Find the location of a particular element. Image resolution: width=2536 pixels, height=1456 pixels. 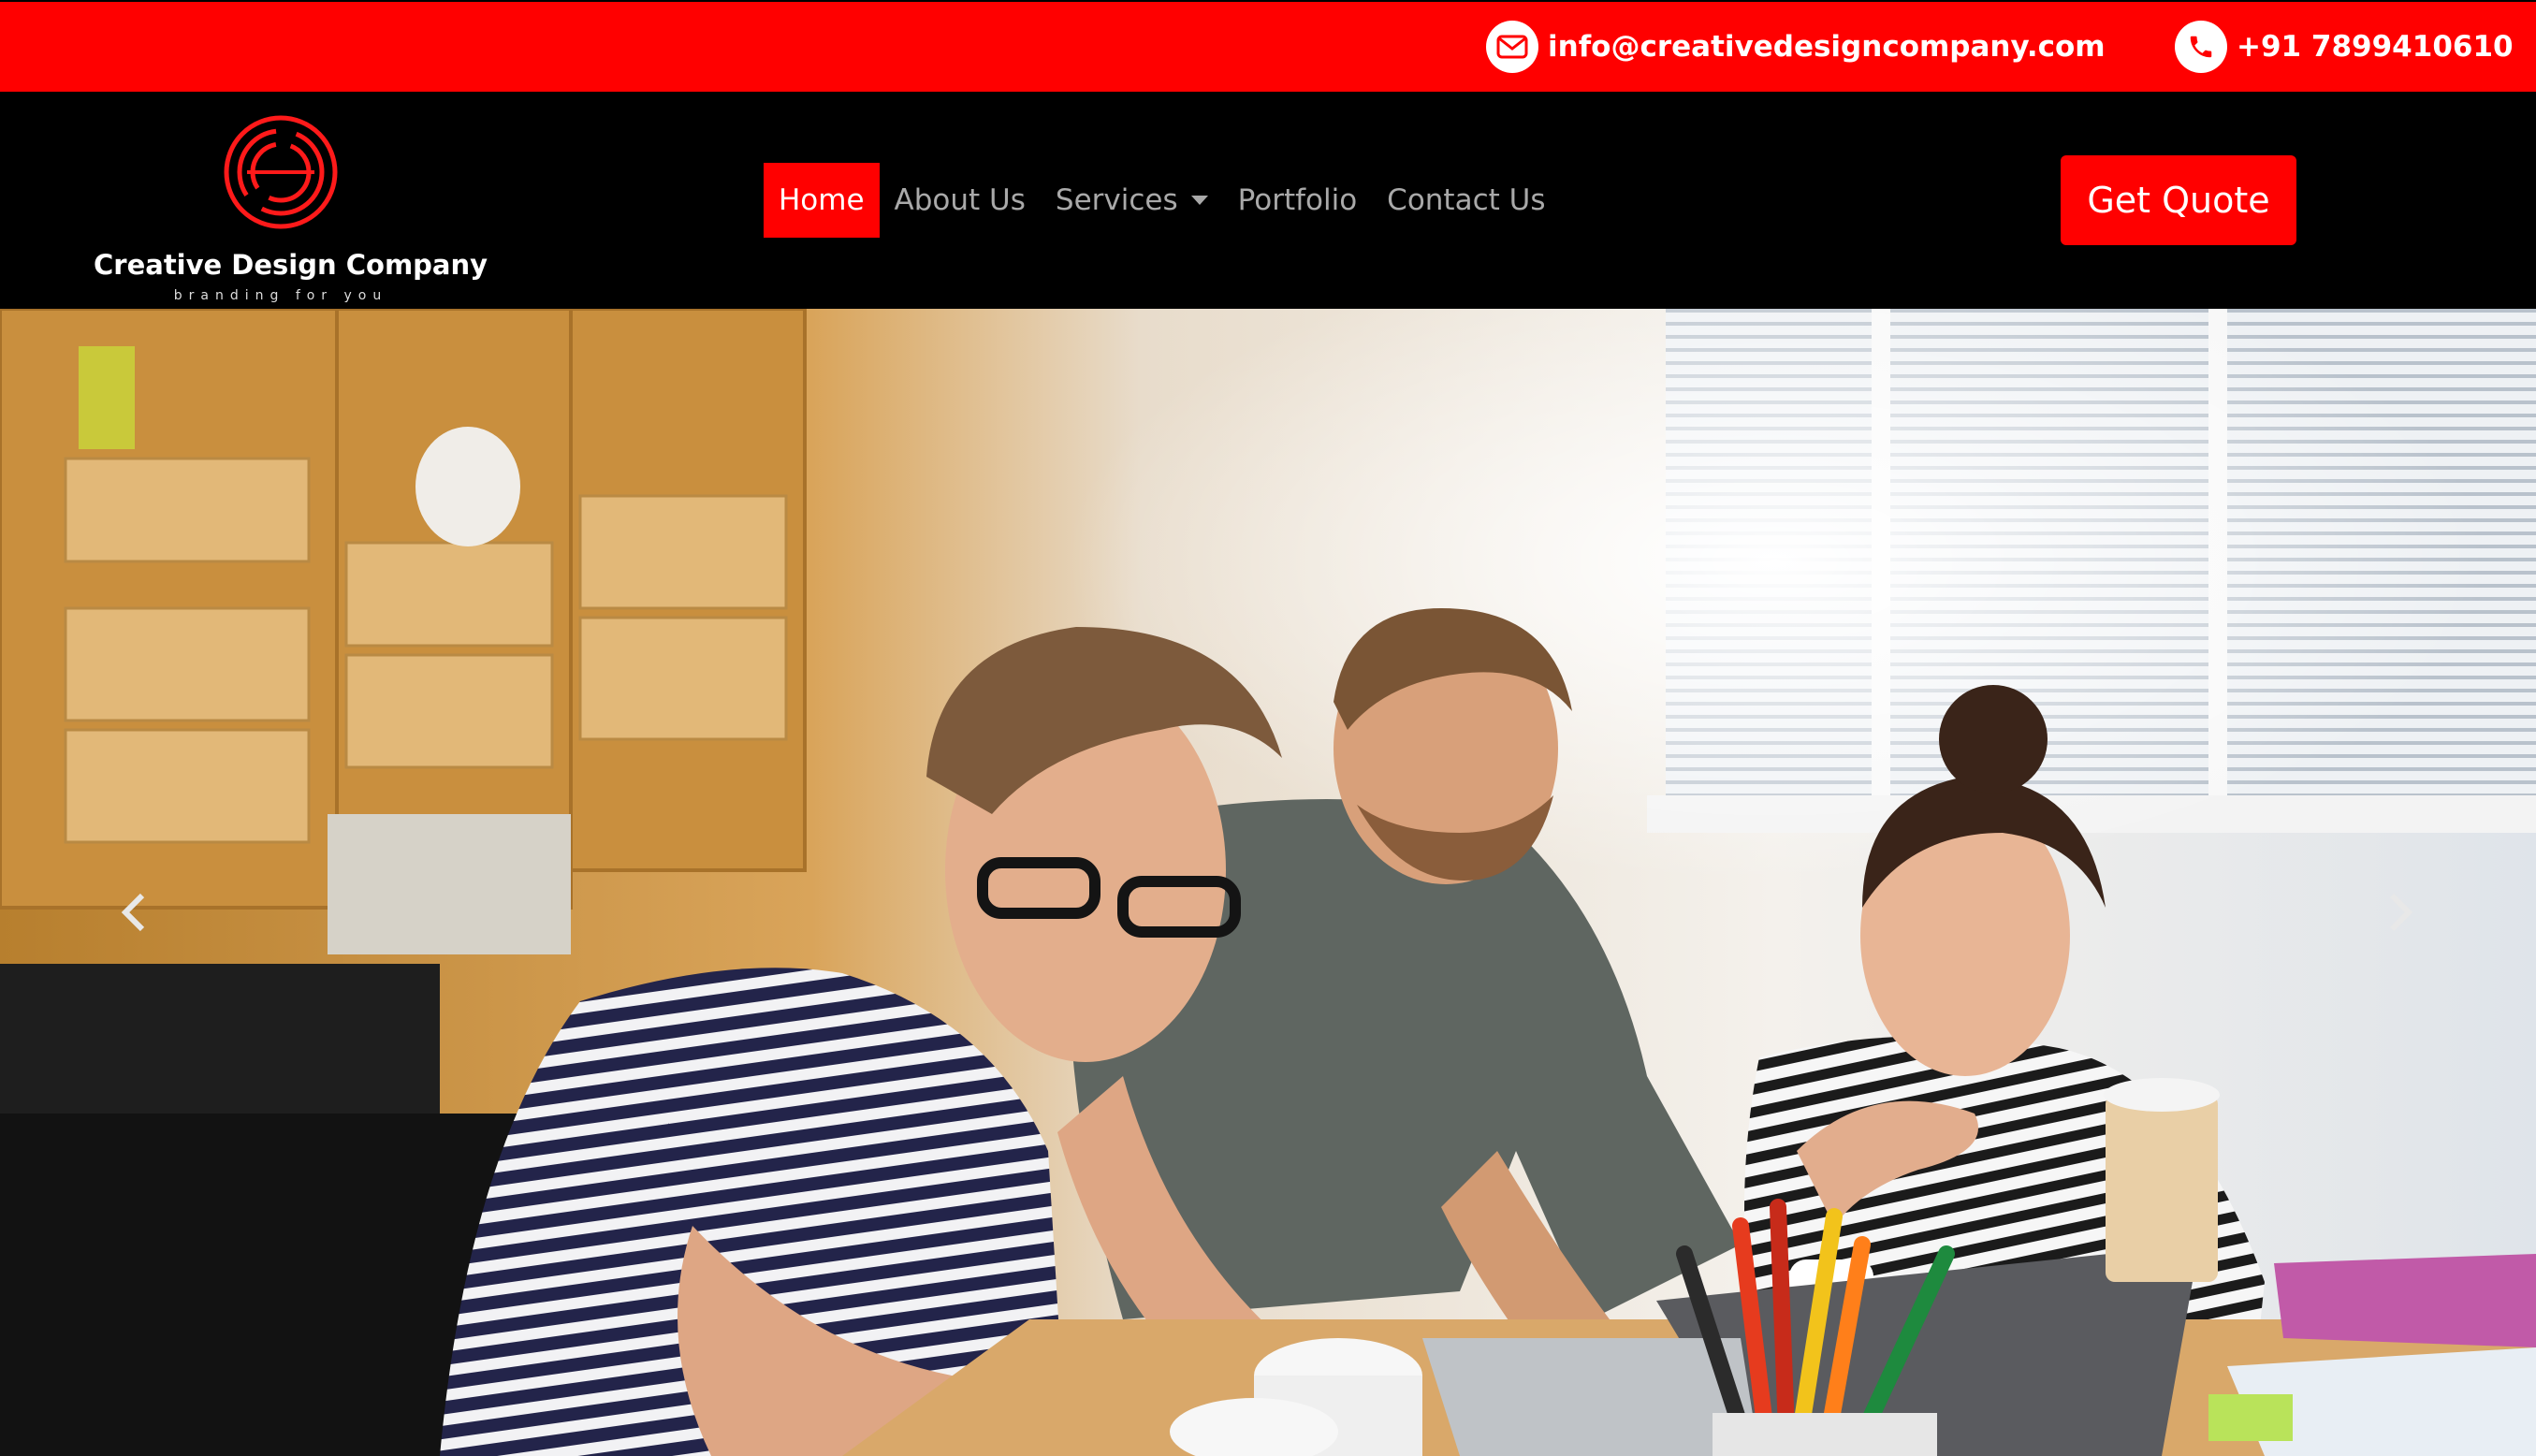

carousel-prev-button is located at coordinates (134, 912).